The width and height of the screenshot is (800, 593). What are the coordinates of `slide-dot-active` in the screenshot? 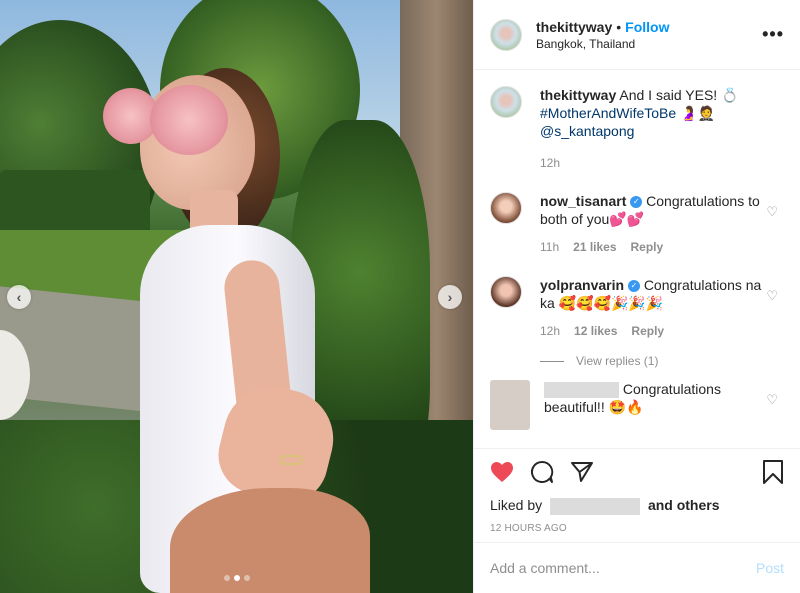 It's located at (236, 578).